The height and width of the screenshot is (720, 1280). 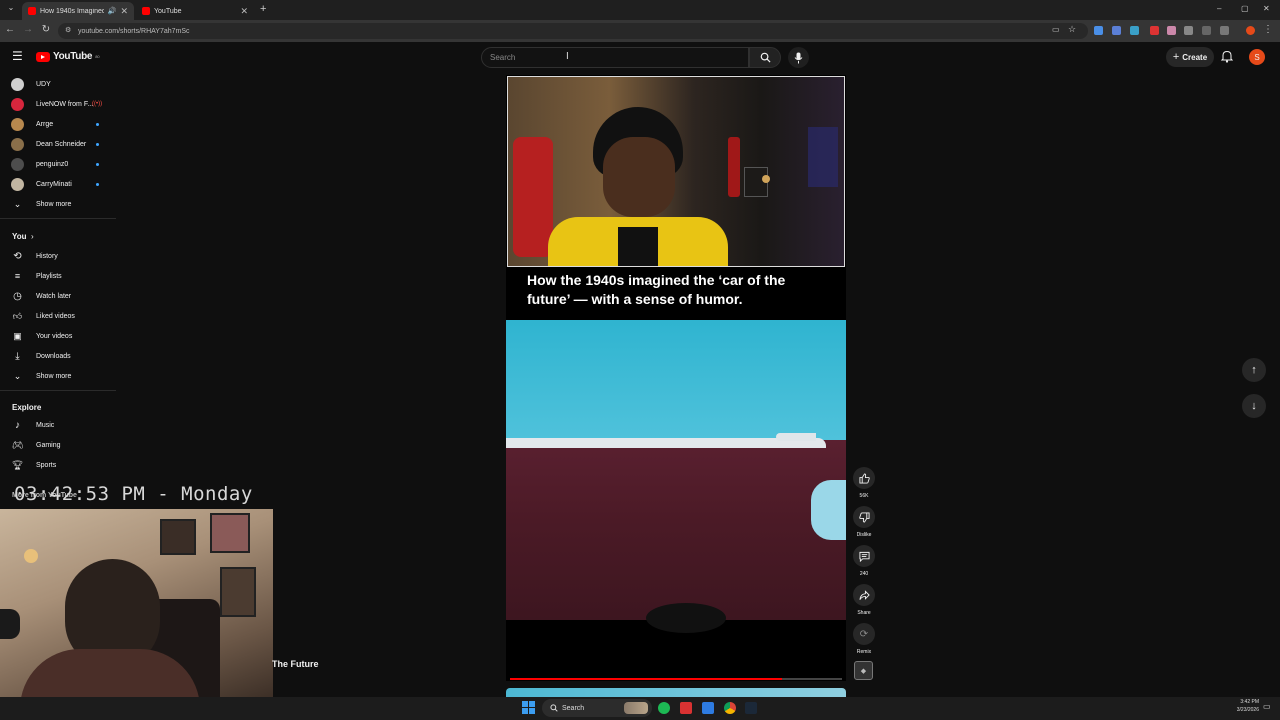 What do you see at coordinates (730, 708) in the screenshot?
I see `chrome-icon` at bounding box center [730, 708].